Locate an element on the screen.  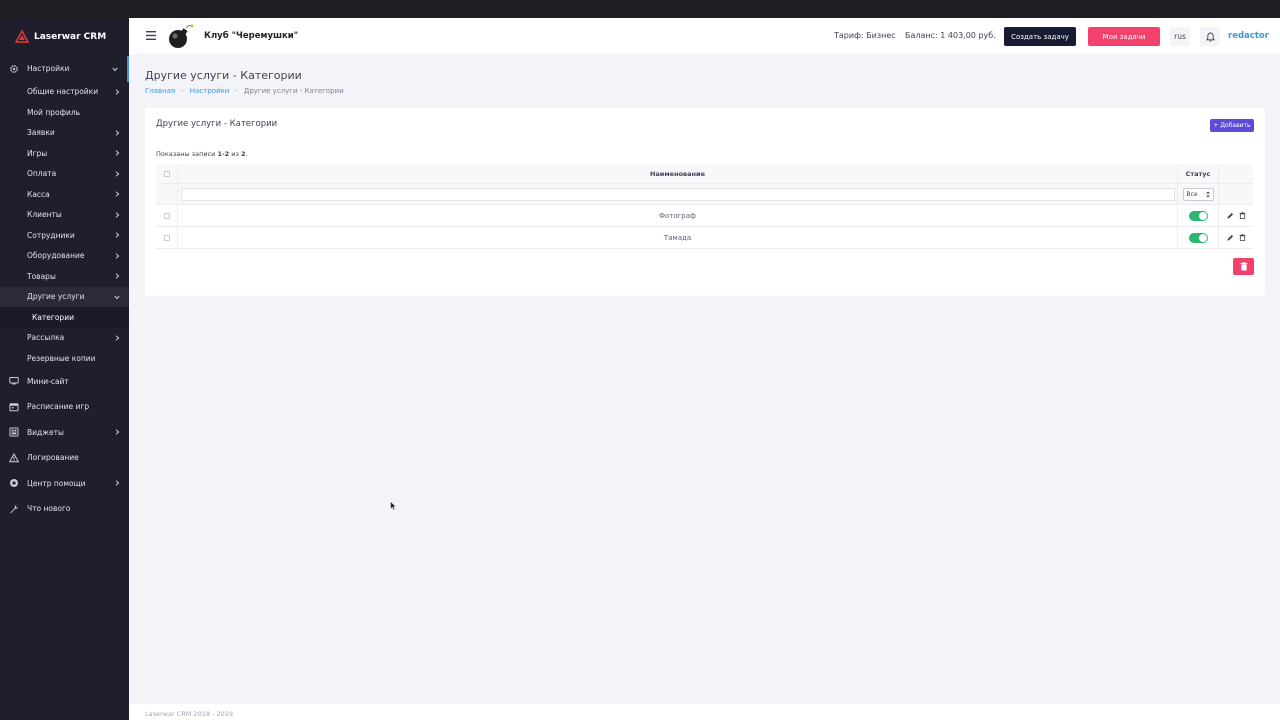
trash-icon is located at coordinates (1243, 266).